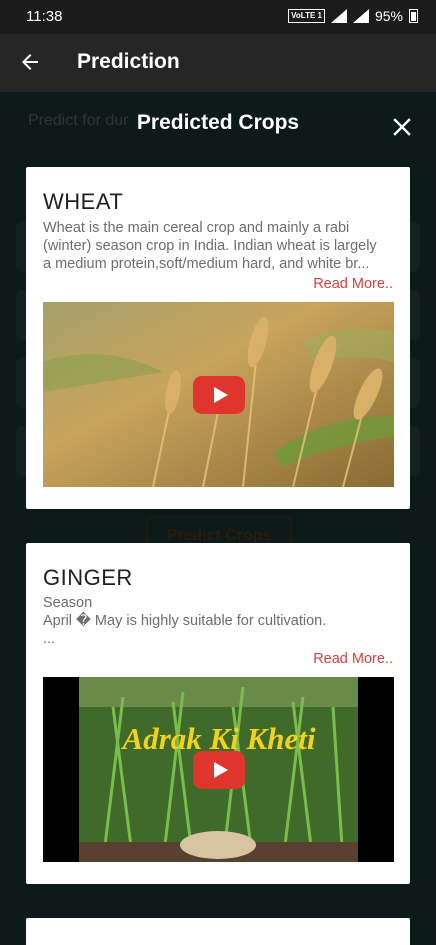 The height and width of the screenshot is (945, 436). Describe the element at coordinates (218, 63) in the screenshot. I see `app-bar: Prediction` at that location.